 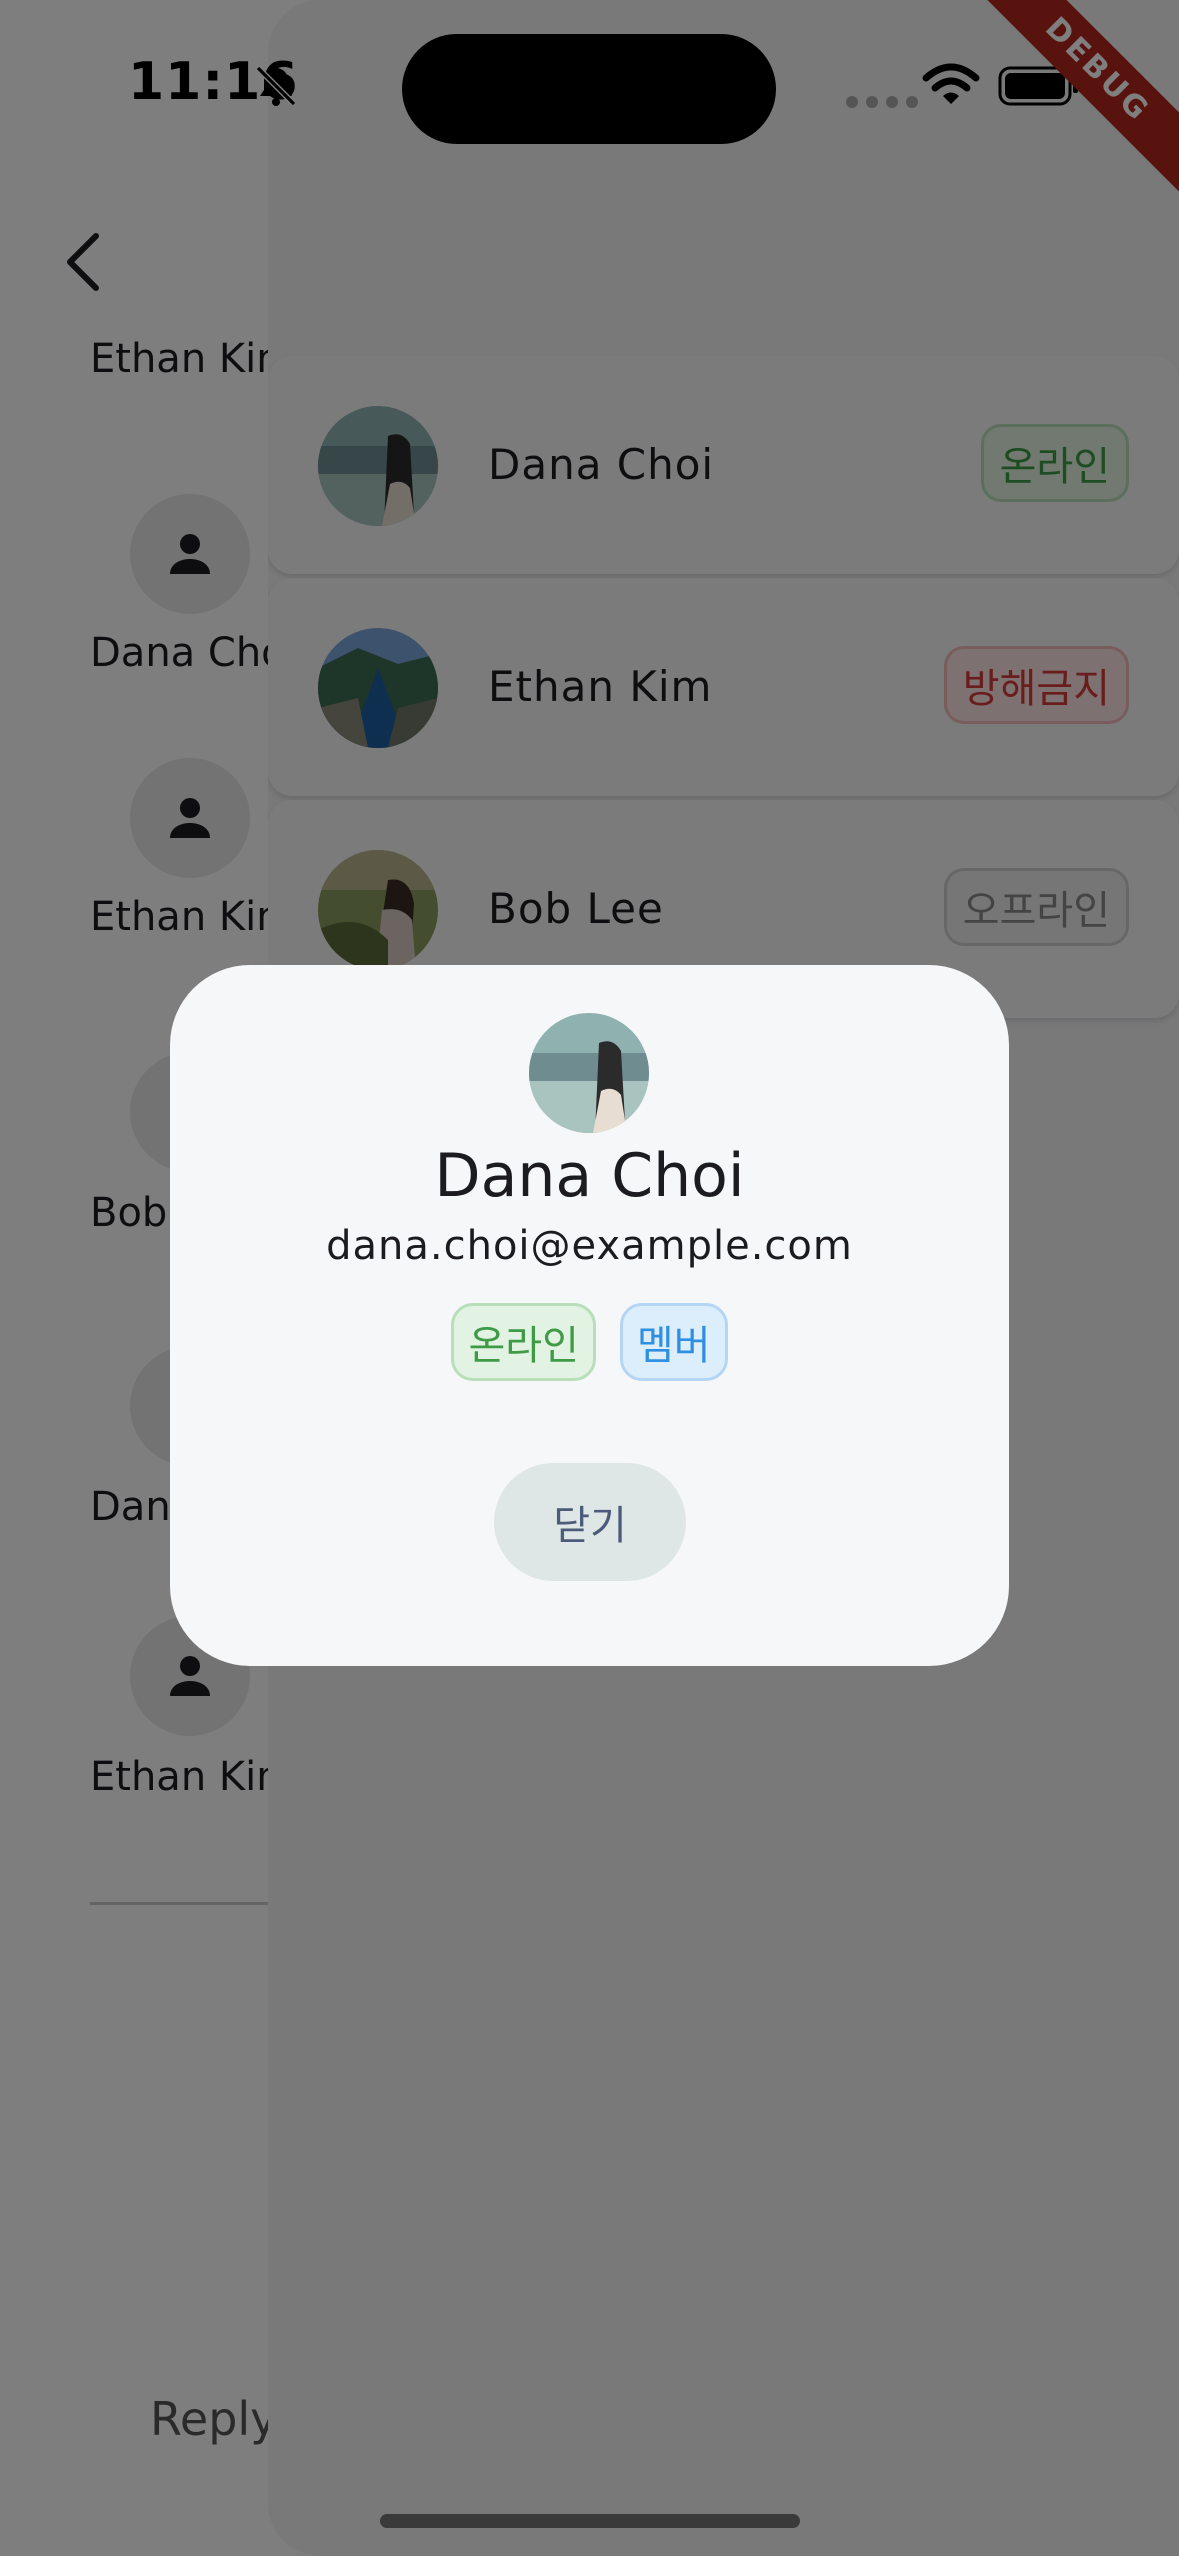 I want to click on avatar, so click(x=589, y=1073).